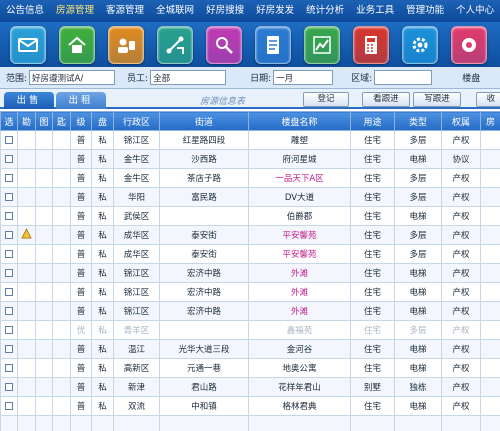 Image resolution: width=500 pixels, height=431 pixels. Describe the element at coordinates (102, 254) in the screenshot. I see `cell-c6: 私` at that location.